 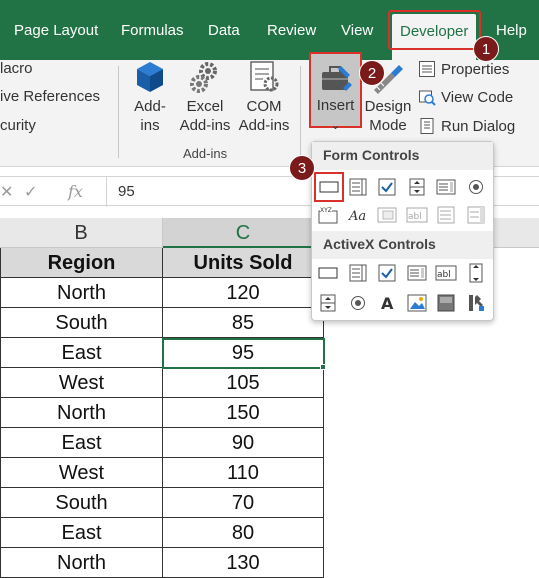 What do you see at coordinates (463, 69) in the screenshot?
I see `properties-button: Properties` at bounding box center [463, 69].